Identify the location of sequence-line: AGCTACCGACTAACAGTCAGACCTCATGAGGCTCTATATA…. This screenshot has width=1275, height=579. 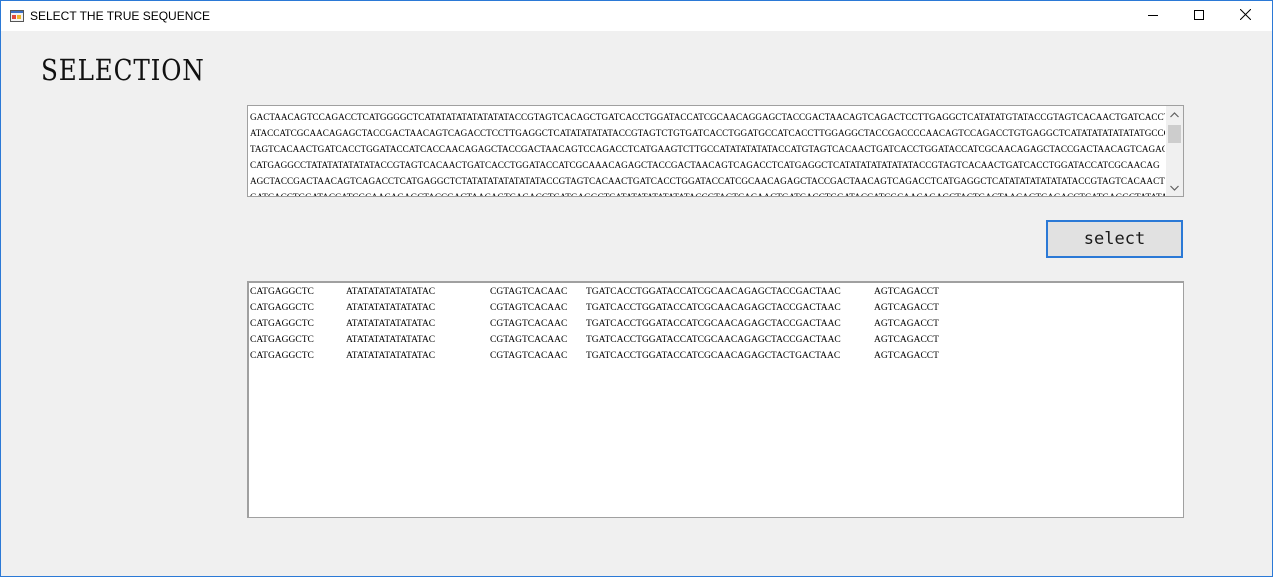
(707, 181).